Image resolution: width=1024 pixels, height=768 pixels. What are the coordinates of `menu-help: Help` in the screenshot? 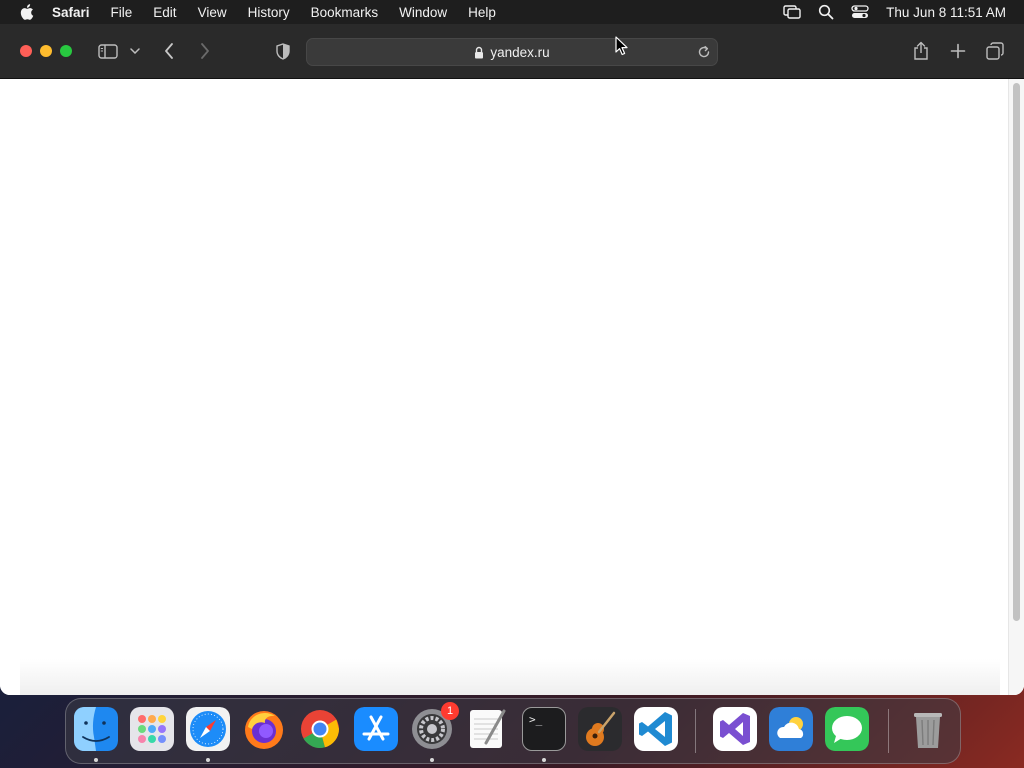 It's located at (482, 12).